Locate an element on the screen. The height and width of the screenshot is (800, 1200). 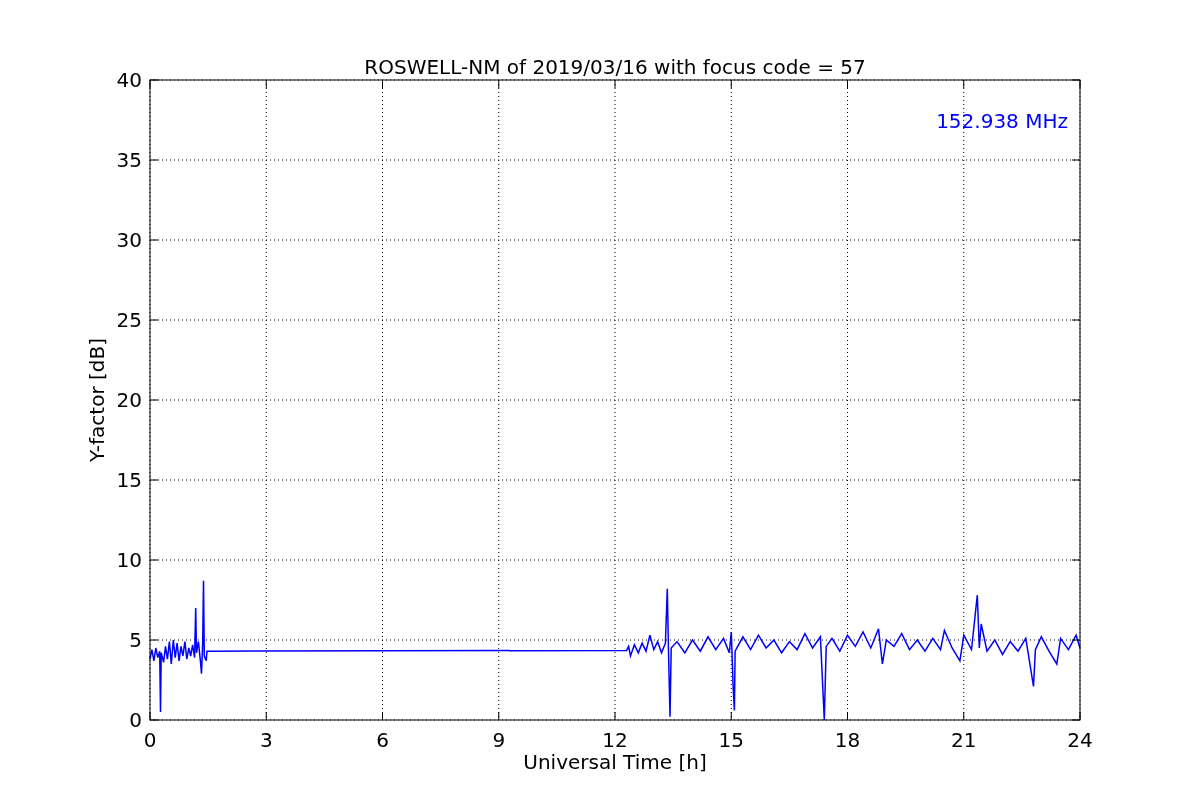
y-tick-label: 40 is located at coordinates (129, 80).